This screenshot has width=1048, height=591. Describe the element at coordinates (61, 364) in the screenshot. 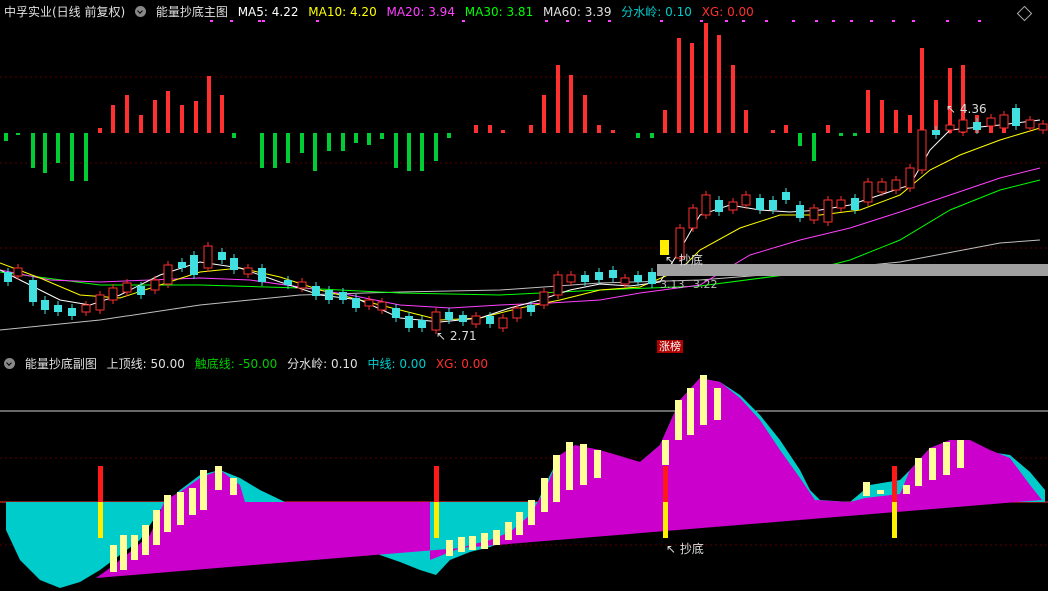

I see `sub-indicator-name: 能量抄底副图` at that location.